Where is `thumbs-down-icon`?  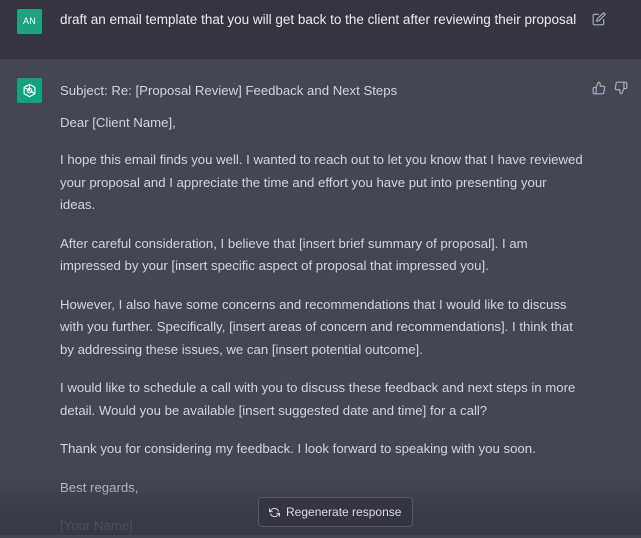
thumbs-down-icon is located at coordinates (621, 88).